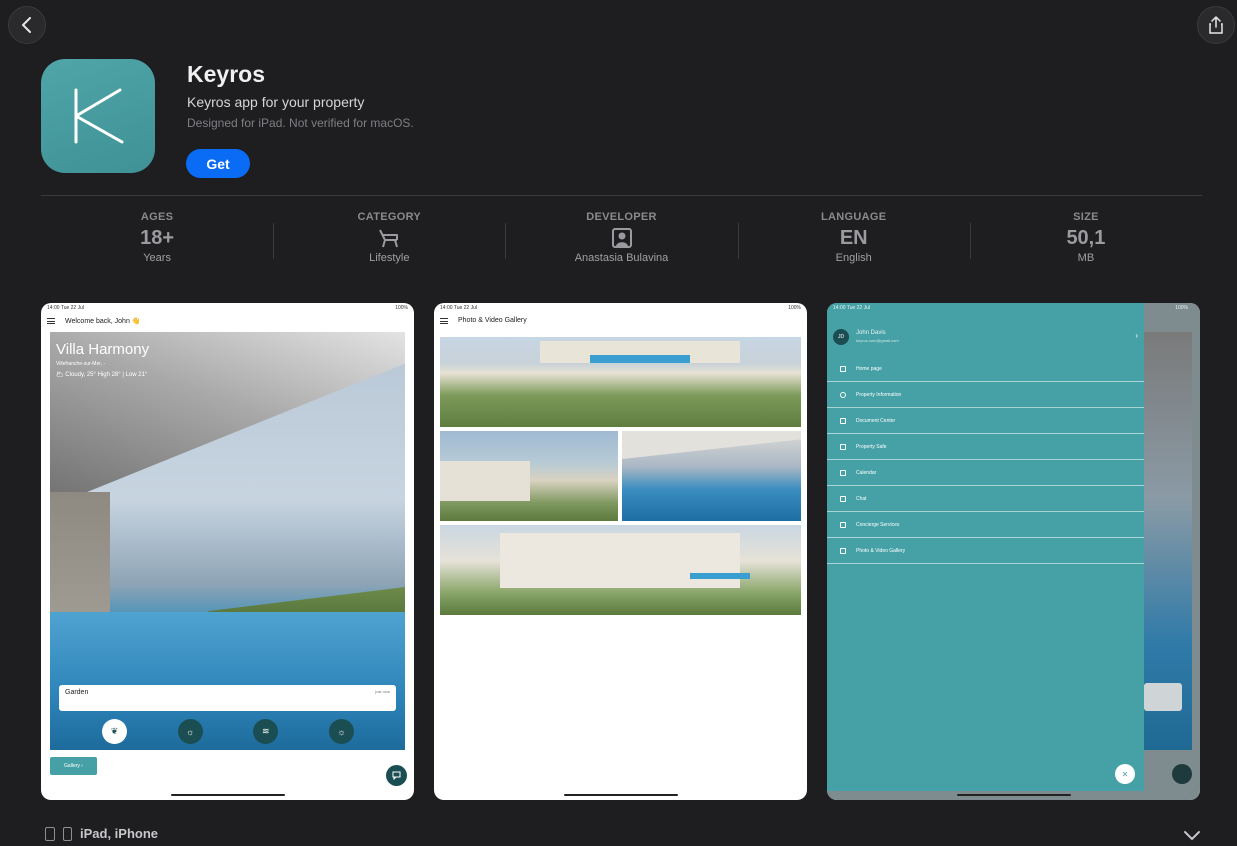  What do you see at coordinates (985, 369) in the screenshot?
I see `menu-item-home: Home page` at bounding box center [985, 369].